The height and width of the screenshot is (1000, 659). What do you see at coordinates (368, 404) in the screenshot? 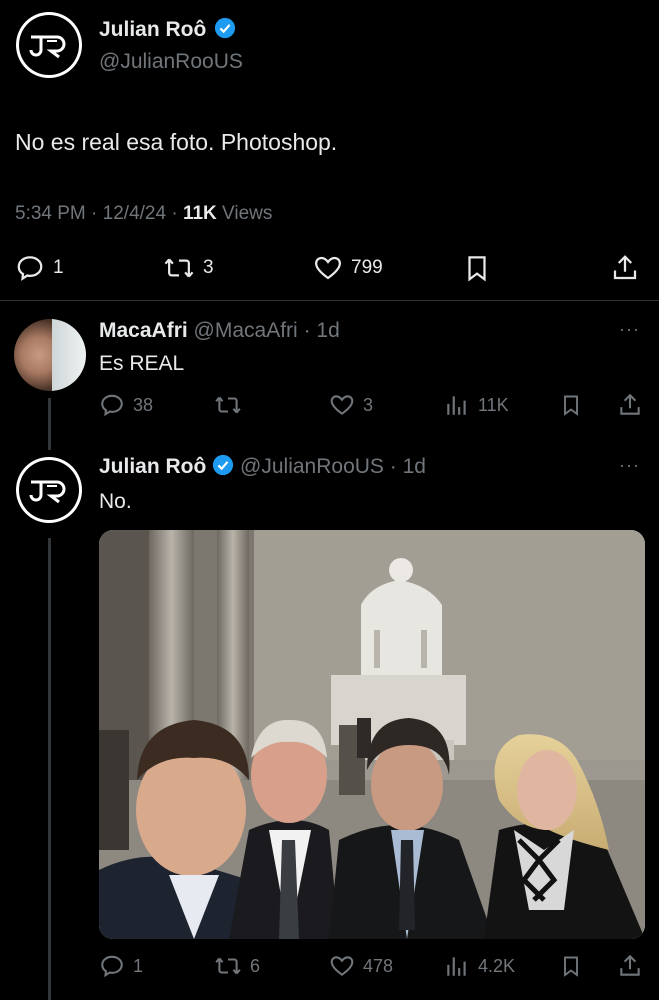
I see `like-count: 3` at bounding box center [368, 404].